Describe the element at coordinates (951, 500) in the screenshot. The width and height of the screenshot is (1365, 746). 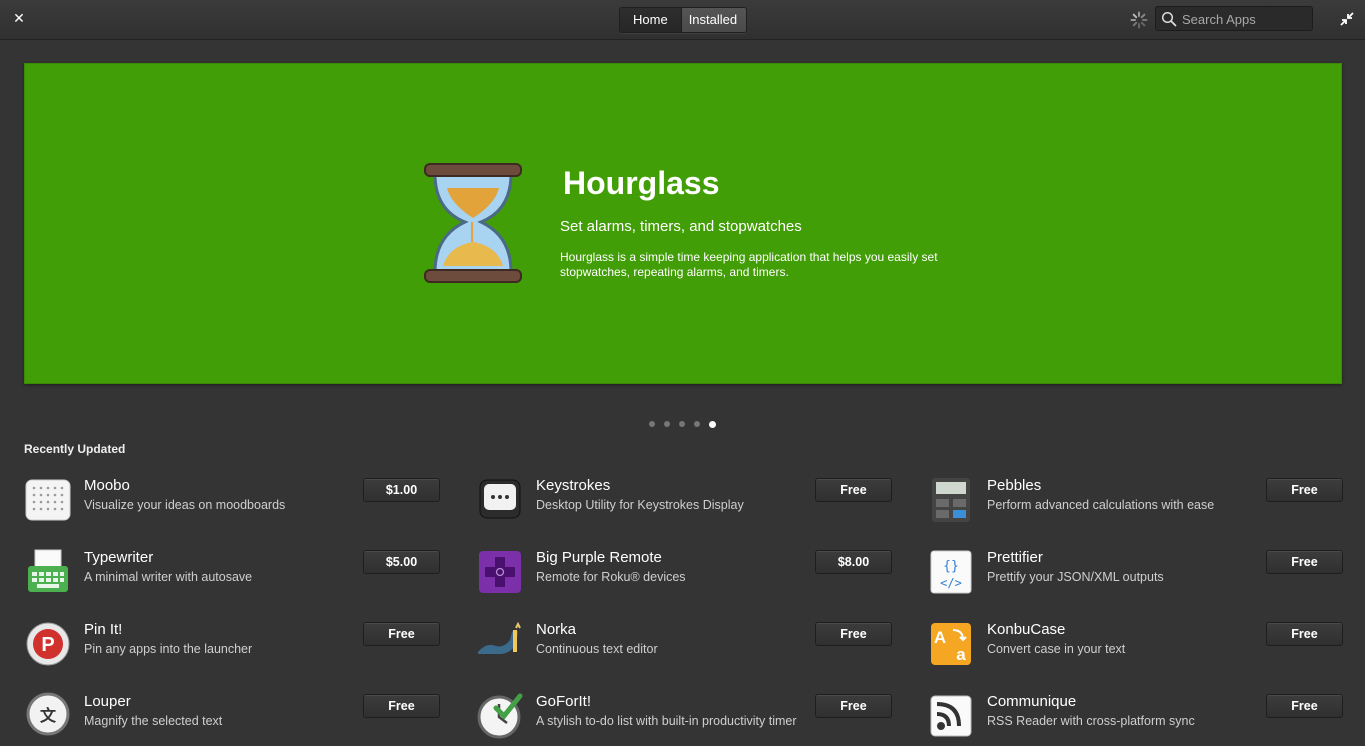
I see `pebbles-calculator-icon` at that location.